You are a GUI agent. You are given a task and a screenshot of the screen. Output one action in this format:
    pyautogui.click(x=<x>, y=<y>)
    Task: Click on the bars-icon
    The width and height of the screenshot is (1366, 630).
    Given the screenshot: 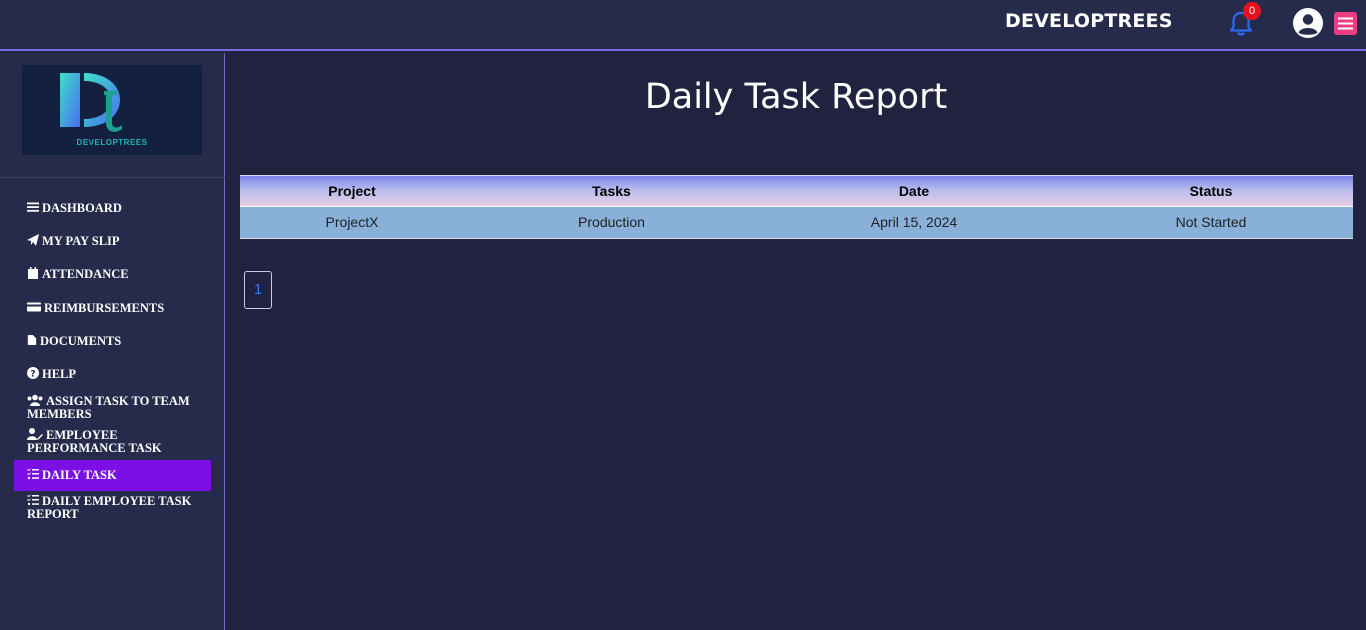 What is the action you would take?
    pyautogui.click(x=33, y=207)
    